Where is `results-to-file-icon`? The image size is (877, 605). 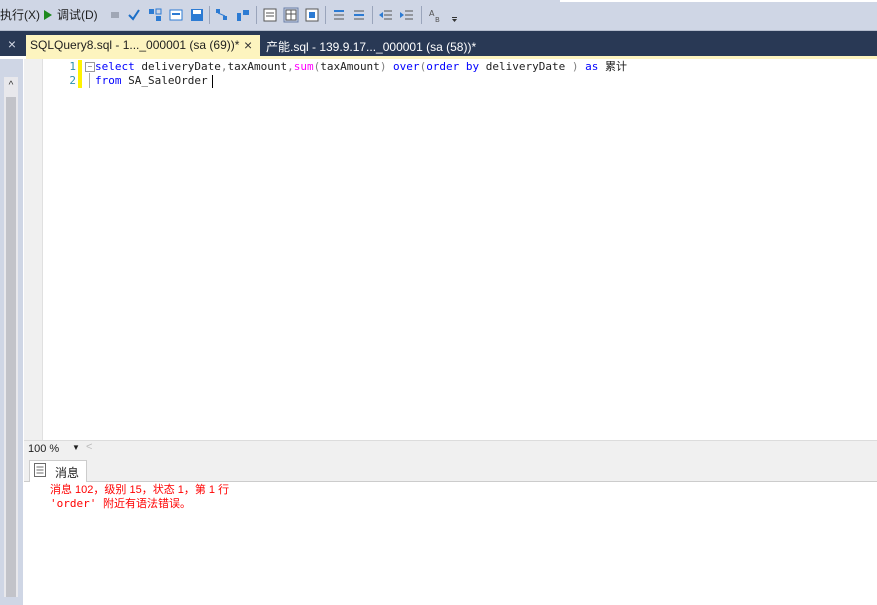 results-to-file-icon is located at coordinates (312, 15).